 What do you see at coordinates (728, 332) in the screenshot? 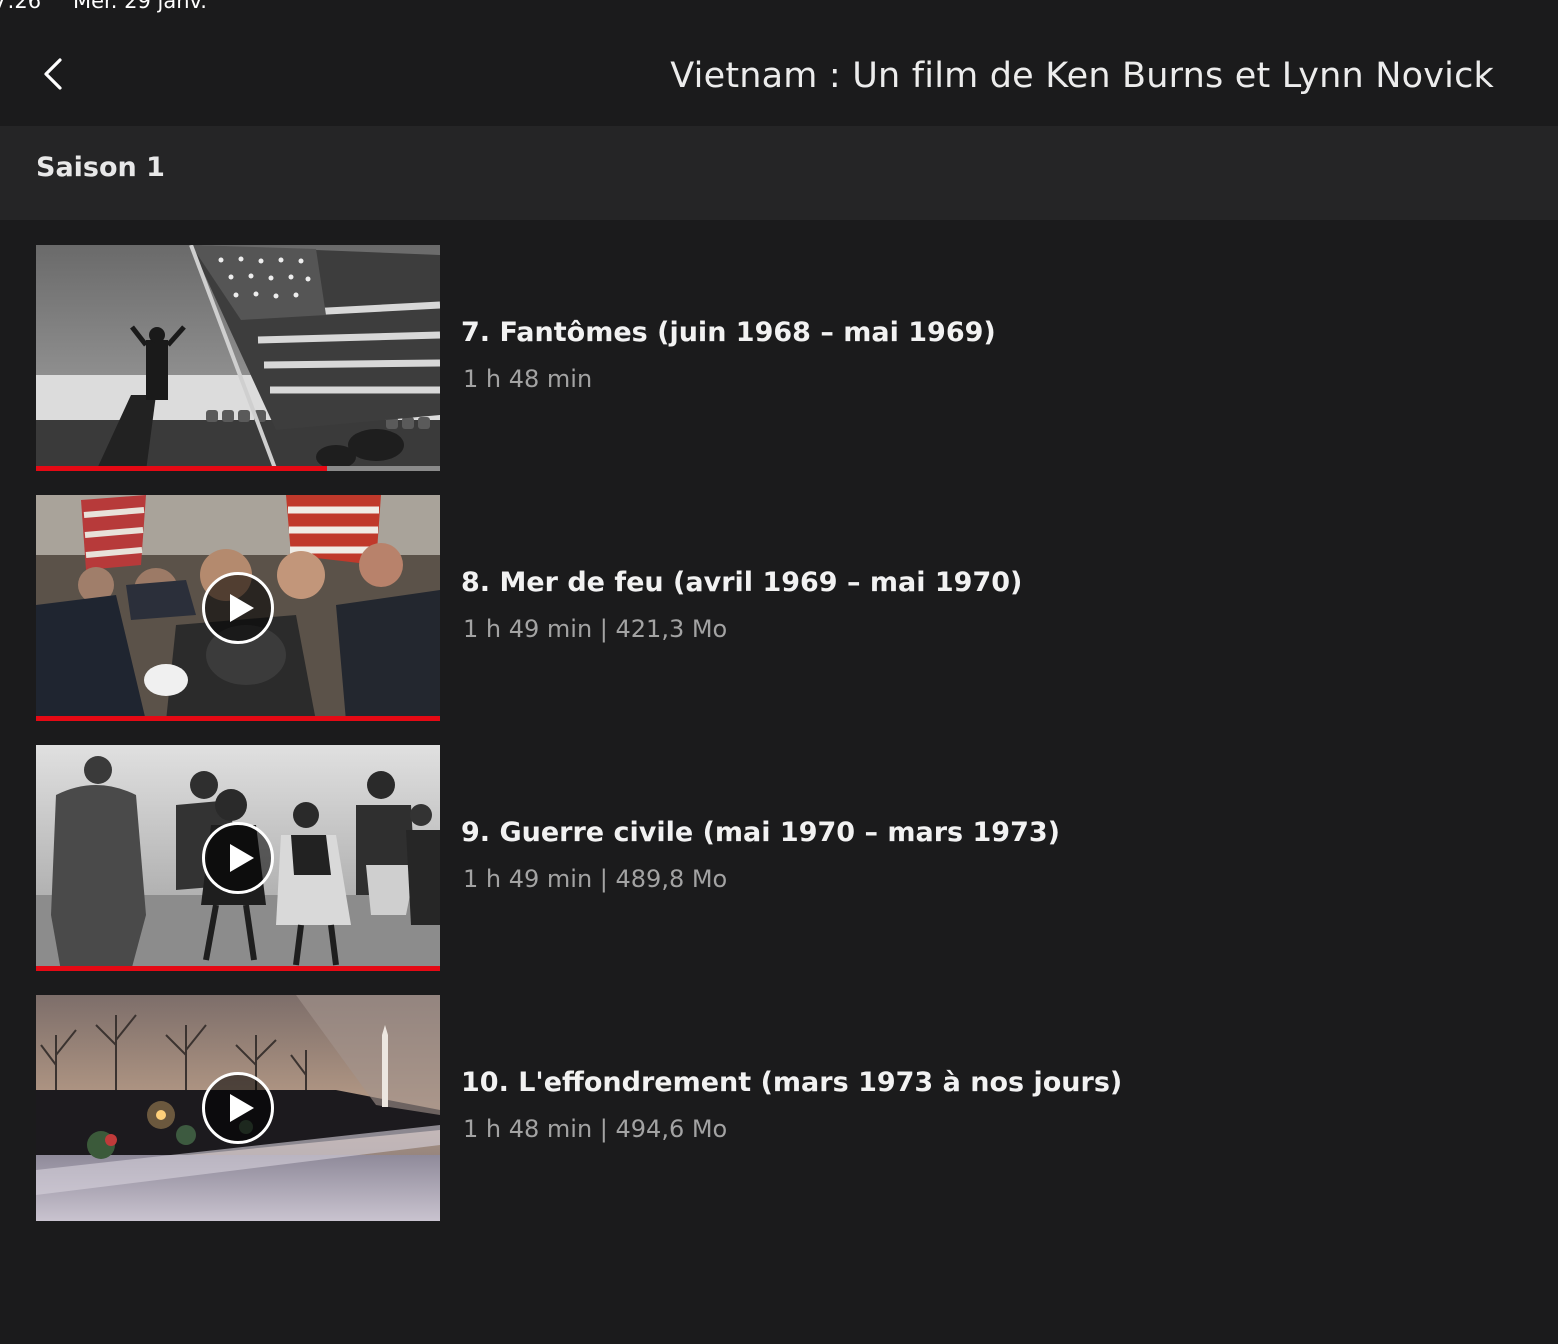
I see `episode-title: 7. Fantômes (juin 1968 – mai 1969)` at bounding box center [728, 332].